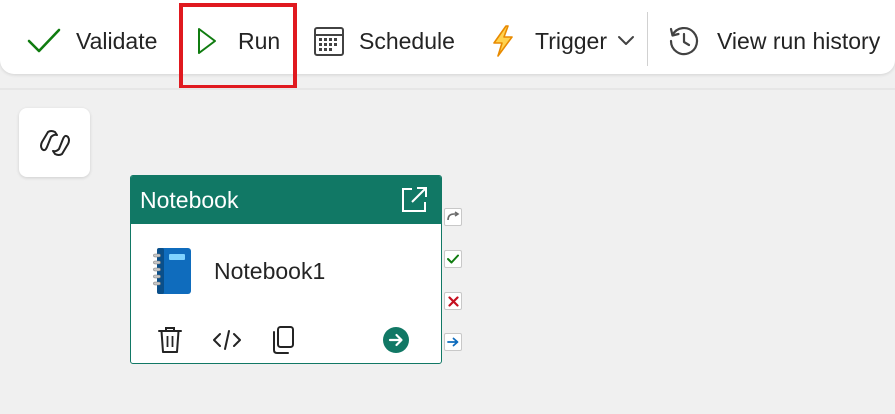 The image size is (895, 414). I want to click on copilot-button, so click(54, 142).